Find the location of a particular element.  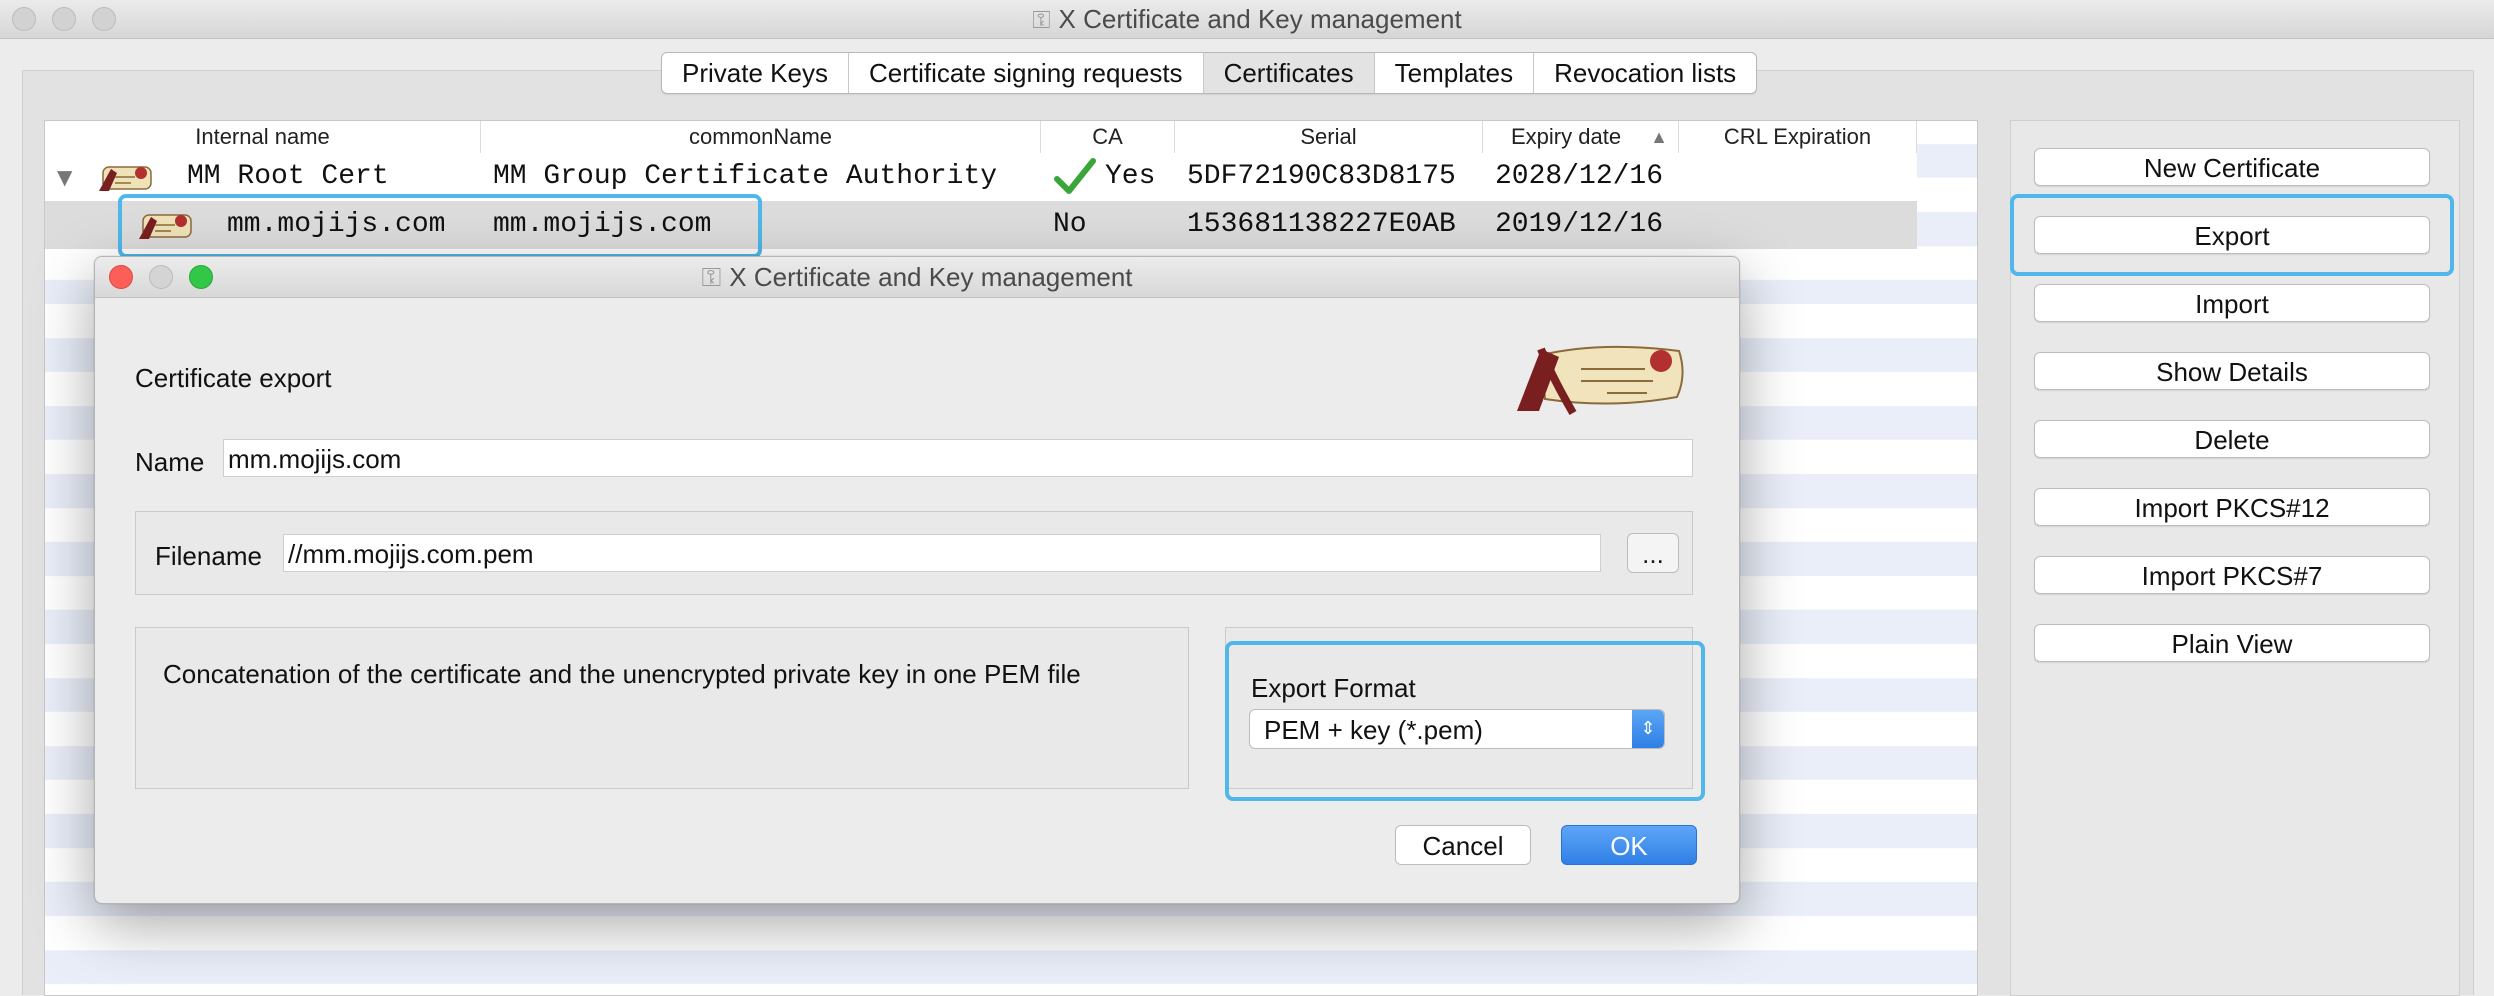

column-header-common-name: commonName is located at coordinates (761, 137).